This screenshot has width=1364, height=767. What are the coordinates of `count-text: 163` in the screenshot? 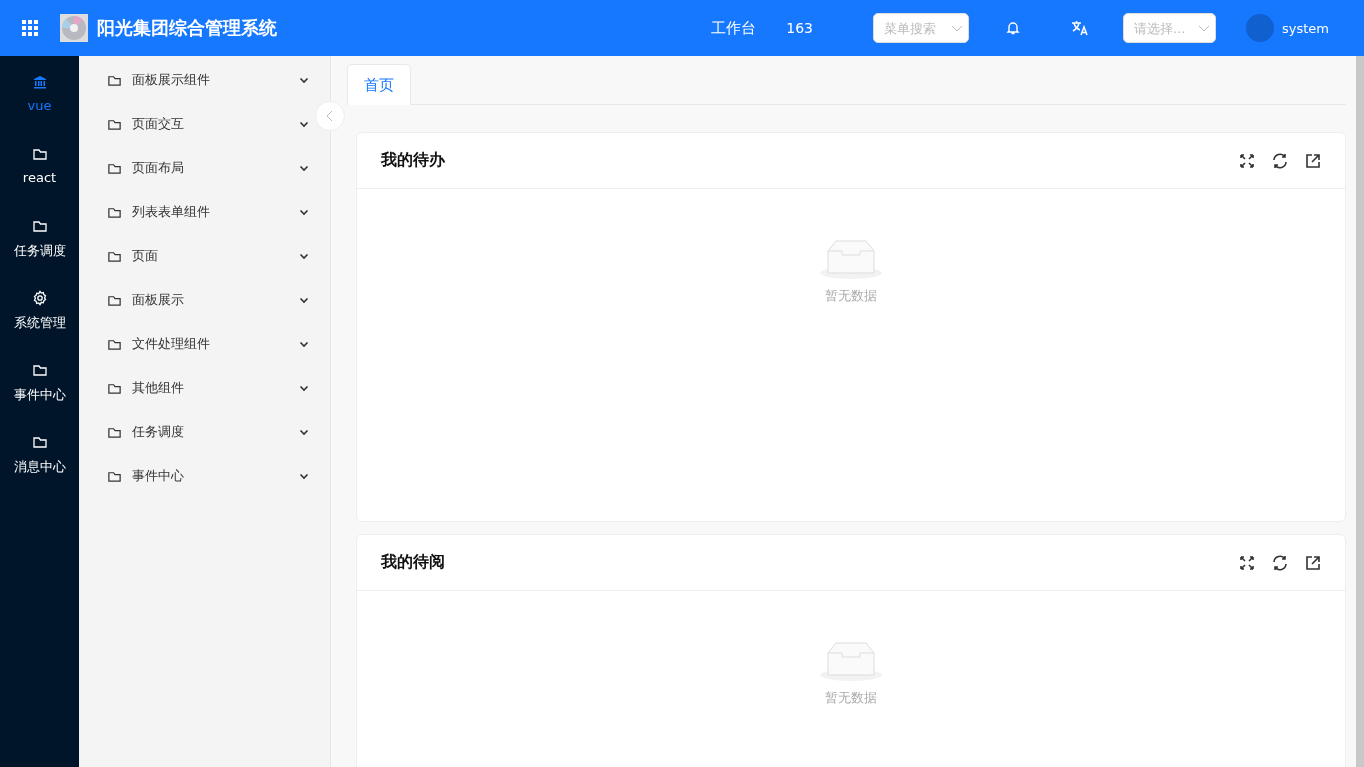 It's located at (799, 28).